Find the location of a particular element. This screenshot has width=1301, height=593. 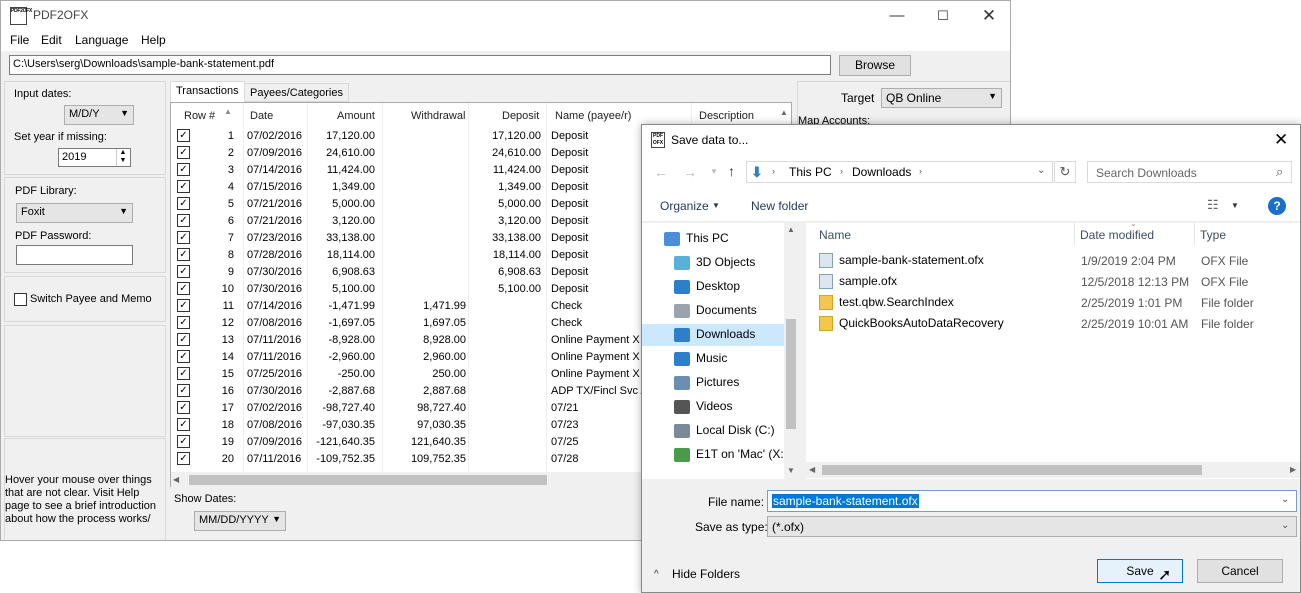

forward-arrow-icon: → is located at coordinates (690, 172).